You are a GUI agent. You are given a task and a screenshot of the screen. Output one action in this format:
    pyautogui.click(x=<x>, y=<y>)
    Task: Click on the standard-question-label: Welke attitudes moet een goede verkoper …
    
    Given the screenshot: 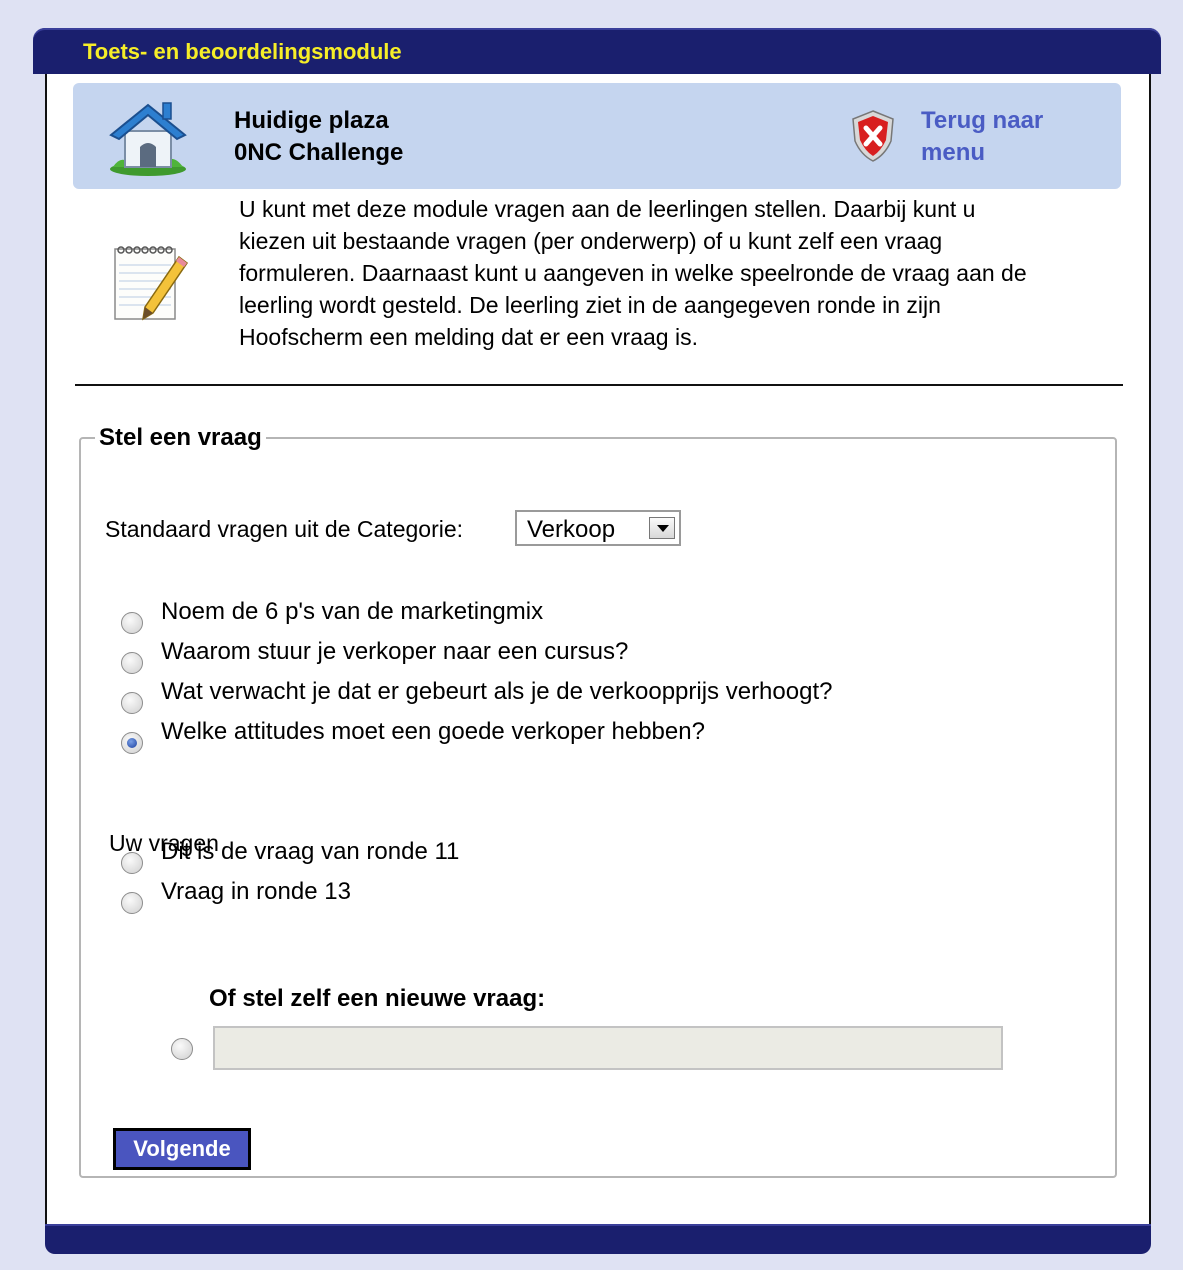 What is the action you would take?
    pyautogui.click(x=433, y=732)
    